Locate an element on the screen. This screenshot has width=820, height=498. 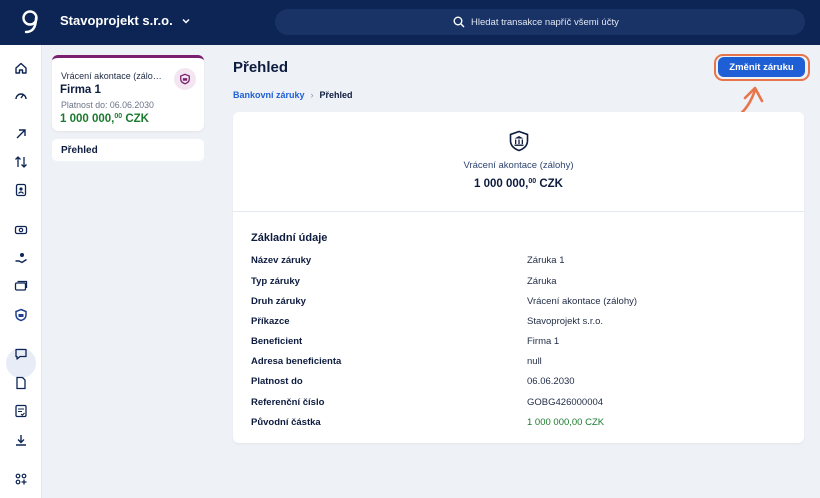
detail-row: Typ záruky Záruka is located at coordinates (404, 281).